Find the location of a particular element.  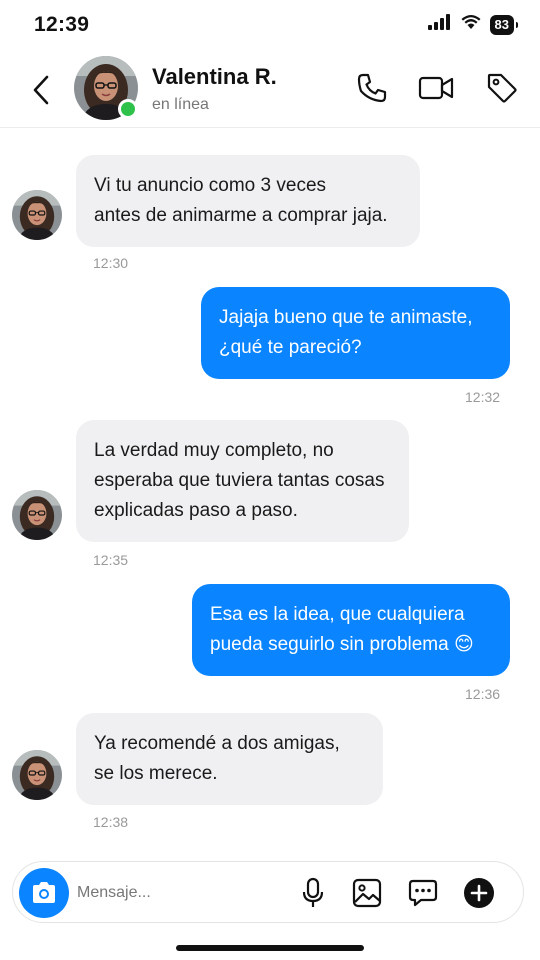

message-composer is located at coordinates (268, 892).